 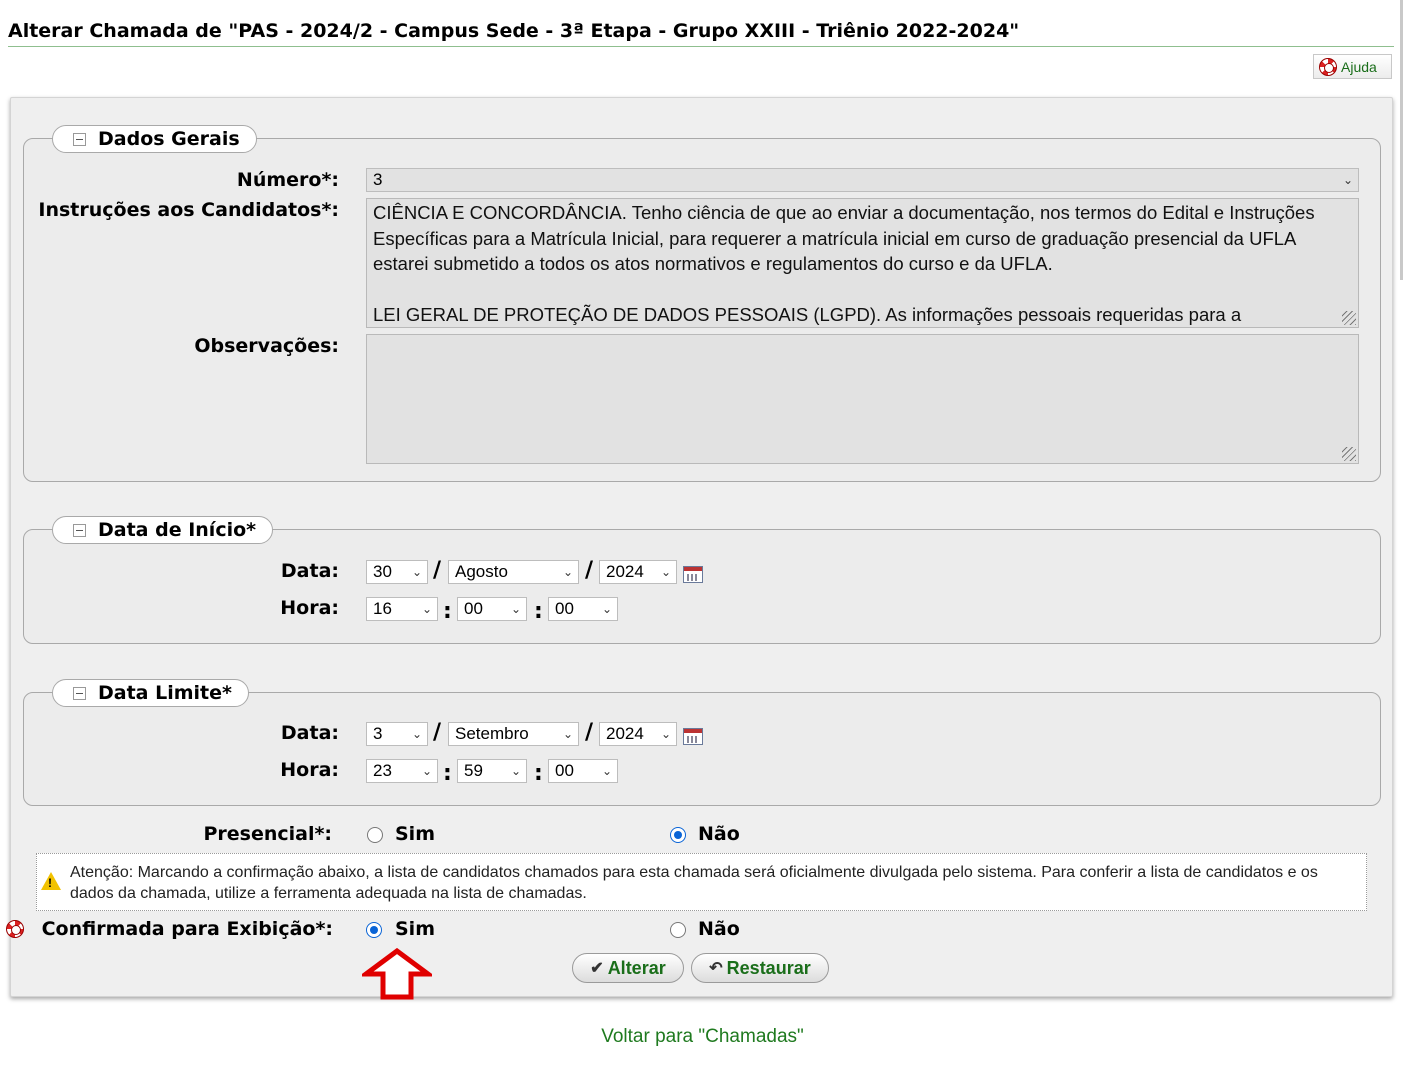 What do you see at coordinates (374, 930) in the screenshot?
I see `confirmada-sim-radio` at bounding box center [374, 930].